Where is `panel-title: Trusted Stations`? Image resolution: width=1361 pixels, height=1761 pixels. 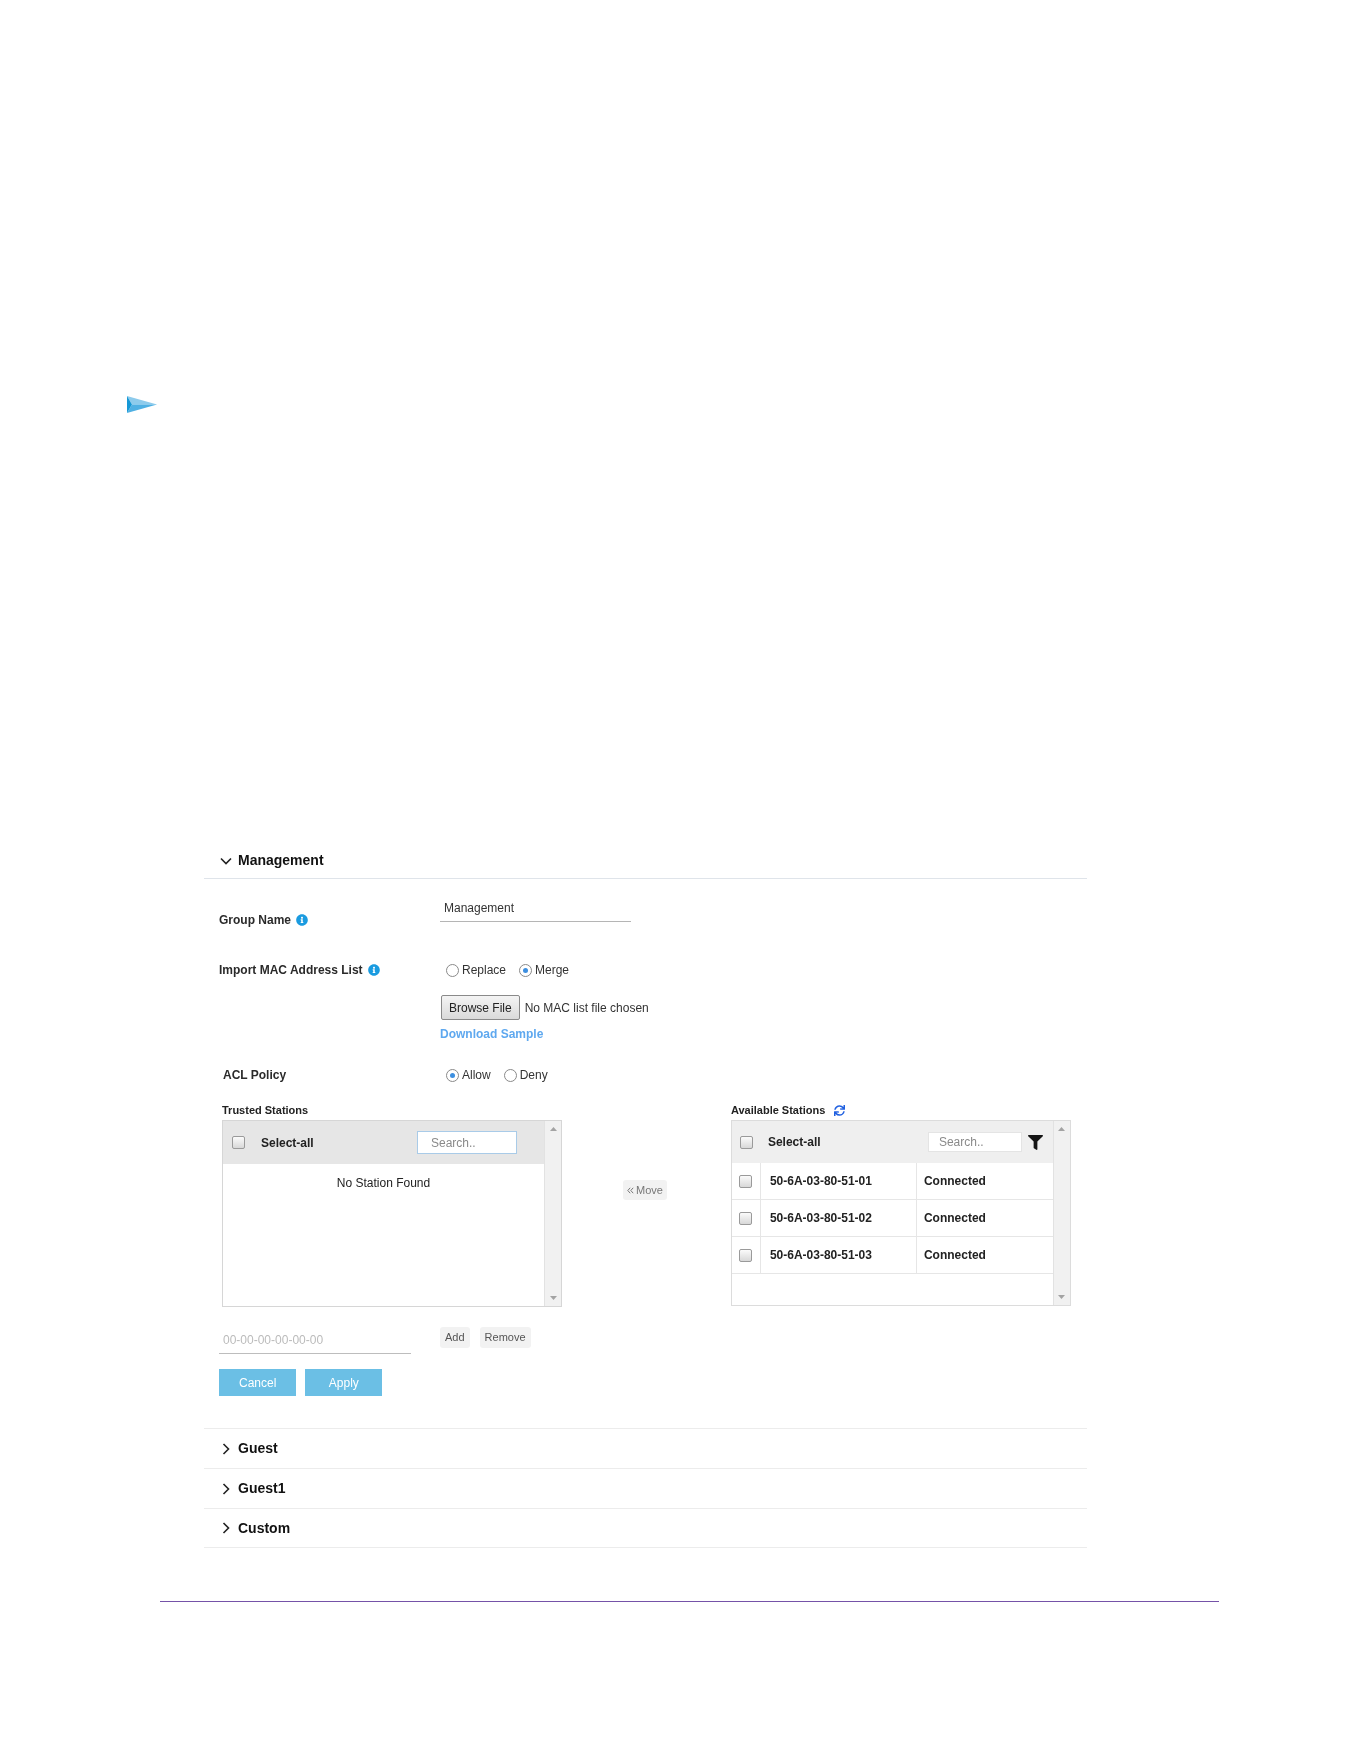
panel-title: Trusted Stations is located at coordinates (265, 1110).